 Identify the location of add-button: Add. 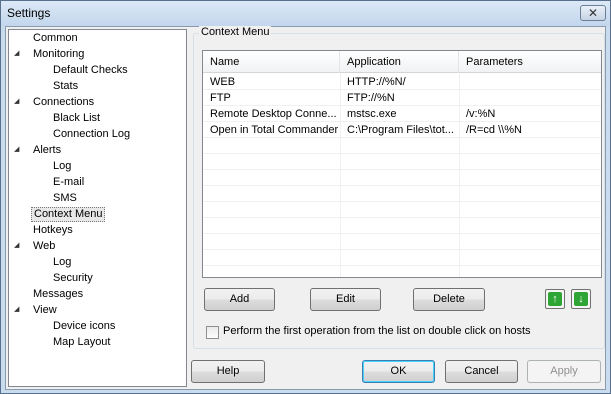
(239, 299).